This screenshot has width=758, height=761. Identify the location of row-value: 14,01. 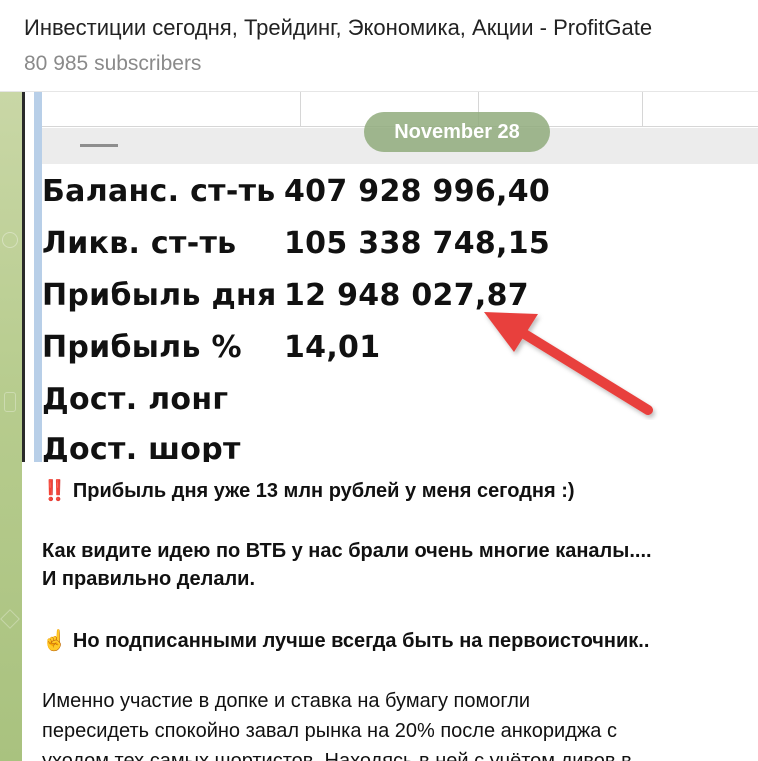
(332, 347).